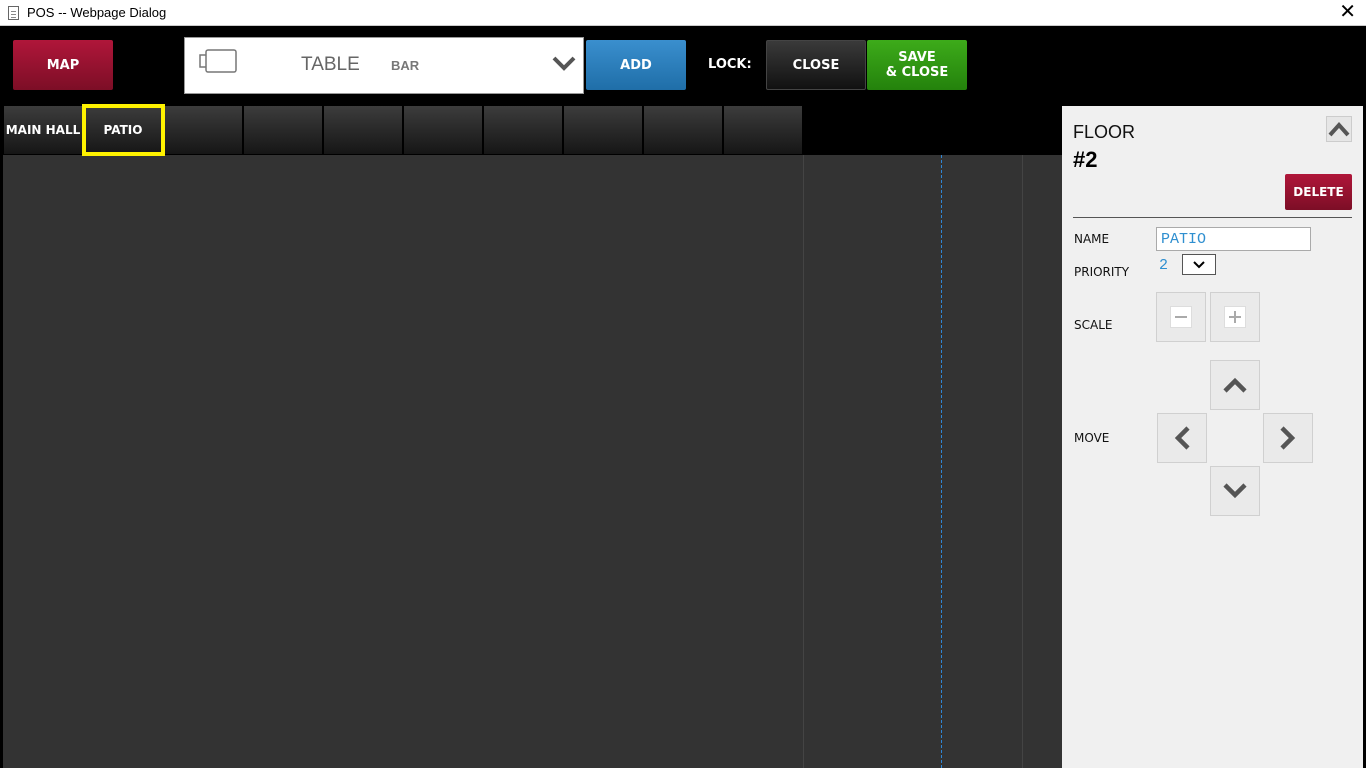  I want to click on floor-name-input, so click(1233, 239).